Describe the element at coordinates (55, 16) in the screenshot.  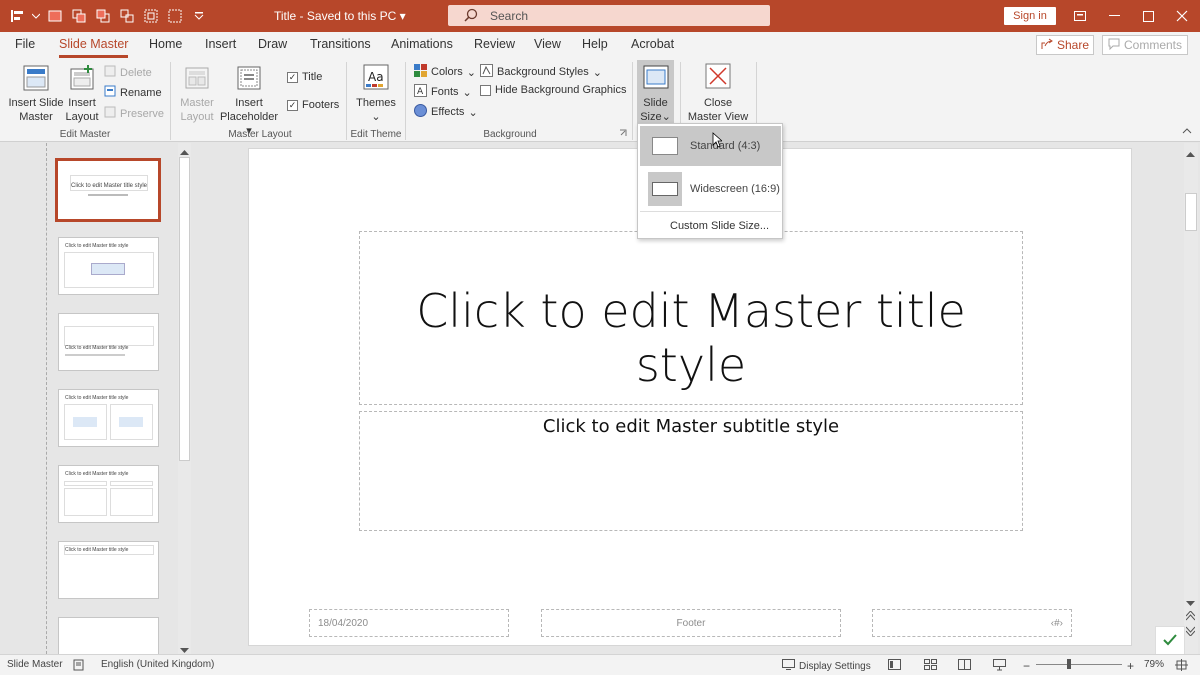
I see `shape-fill-icon` at that location.